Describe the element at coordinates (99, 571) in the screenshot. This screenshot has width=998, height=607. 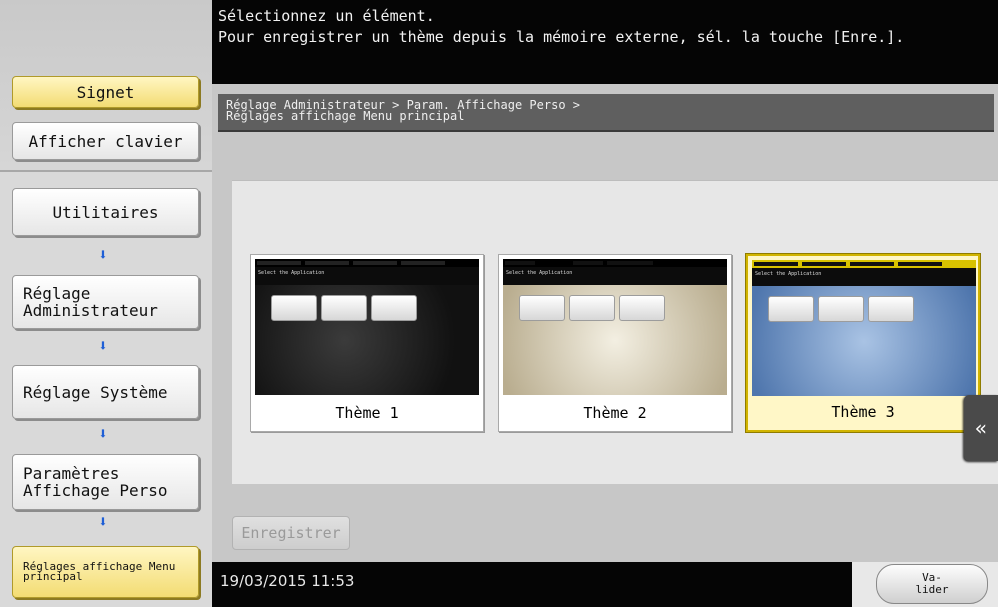
I see `flow-menu-principal-label: Réglages affichage Menu principal` at that location.